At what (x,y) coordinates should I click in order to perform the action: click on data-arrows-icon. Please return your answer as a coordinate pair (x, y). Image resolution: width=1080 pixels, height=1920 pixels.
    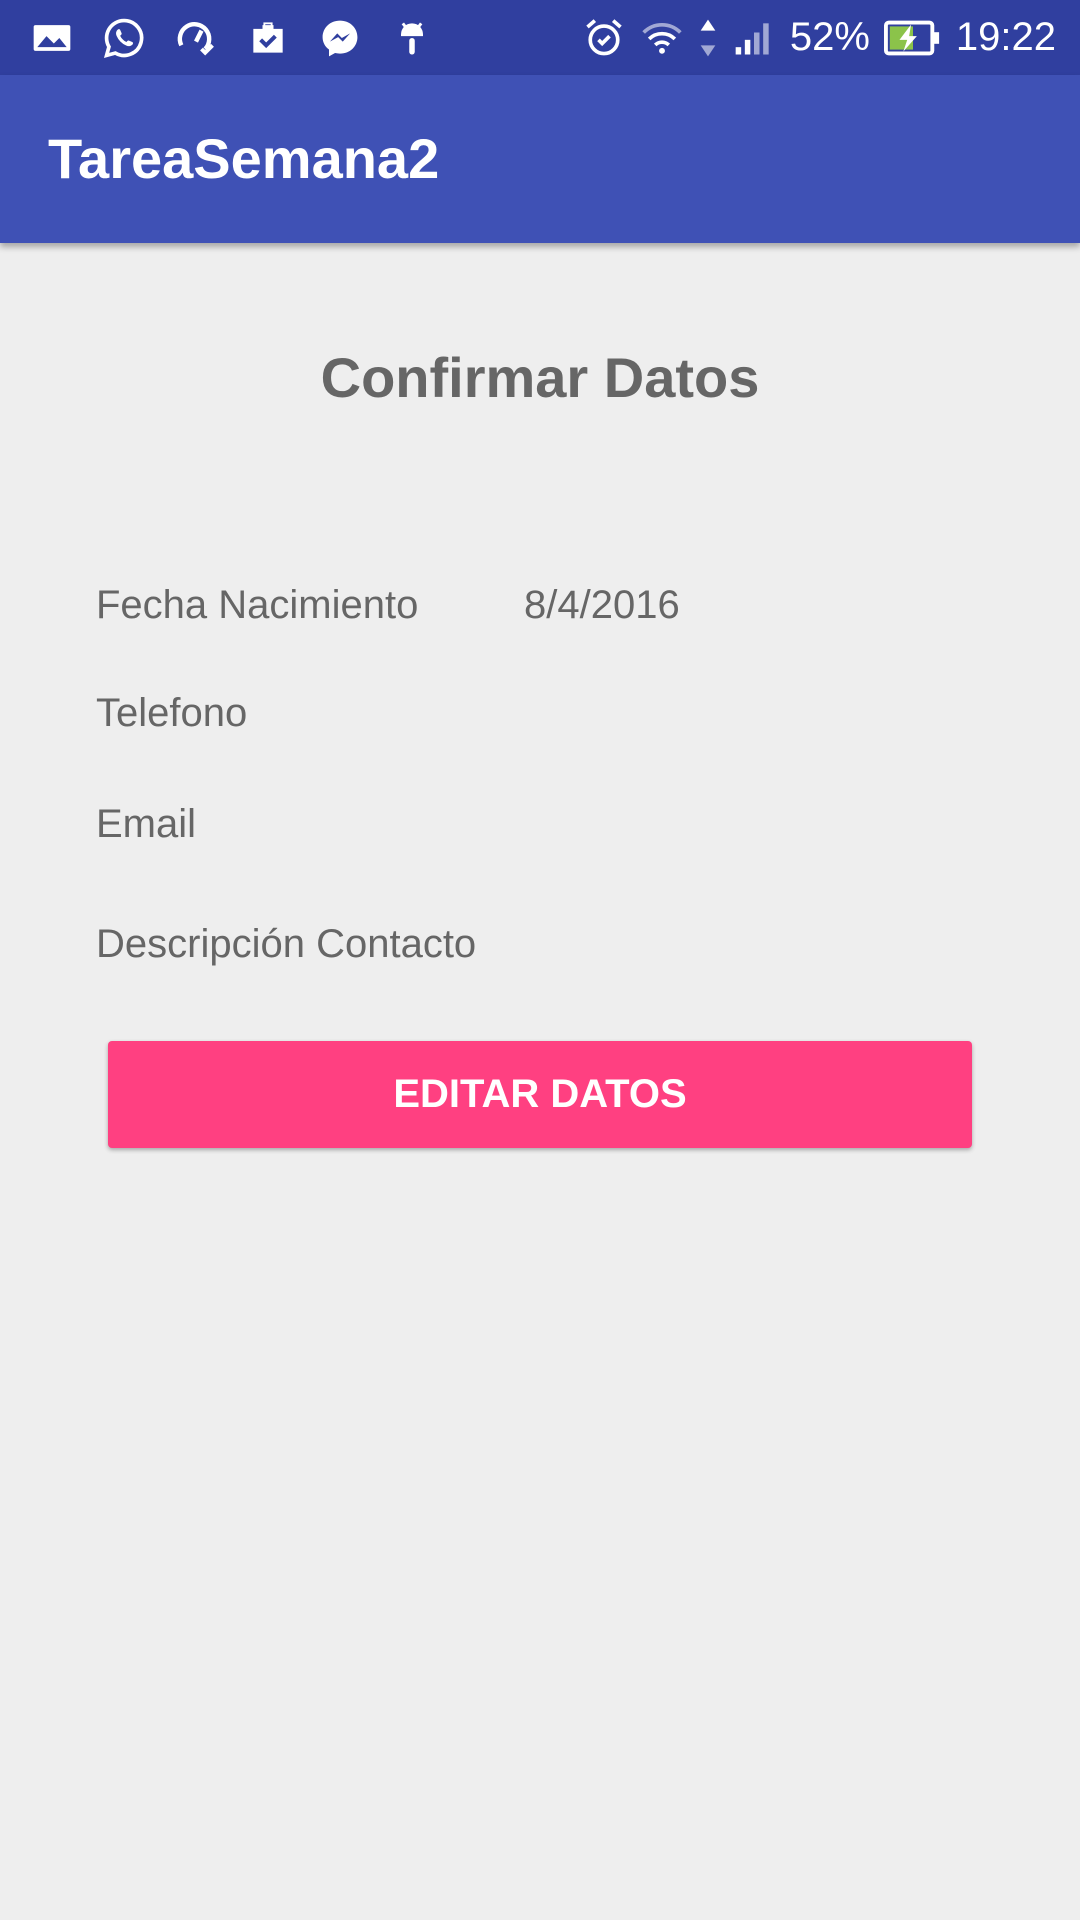
    Looking at the image, I should click on (708, 38).